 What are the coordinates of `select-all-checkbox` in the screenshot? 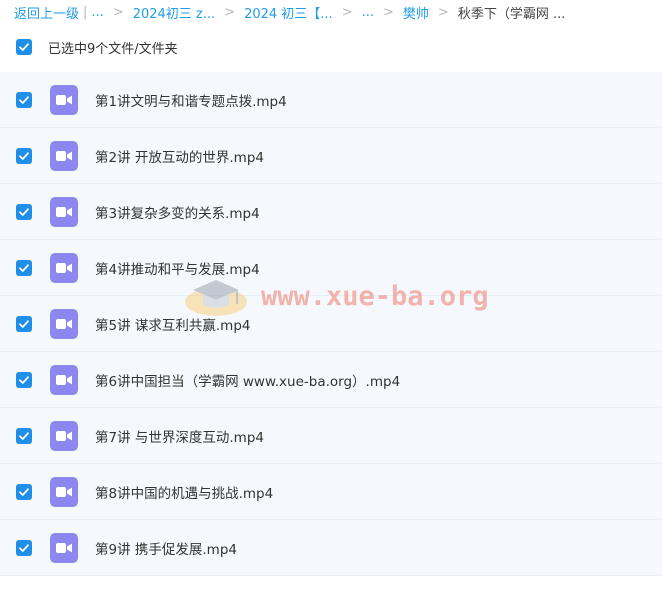 It's located at (24, 47).